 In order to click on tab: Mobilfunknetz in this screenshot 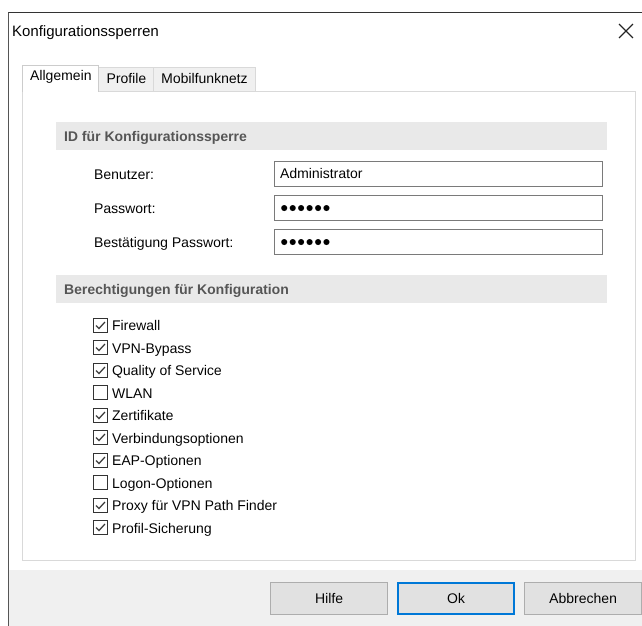, I will do `click(204, 79)`.